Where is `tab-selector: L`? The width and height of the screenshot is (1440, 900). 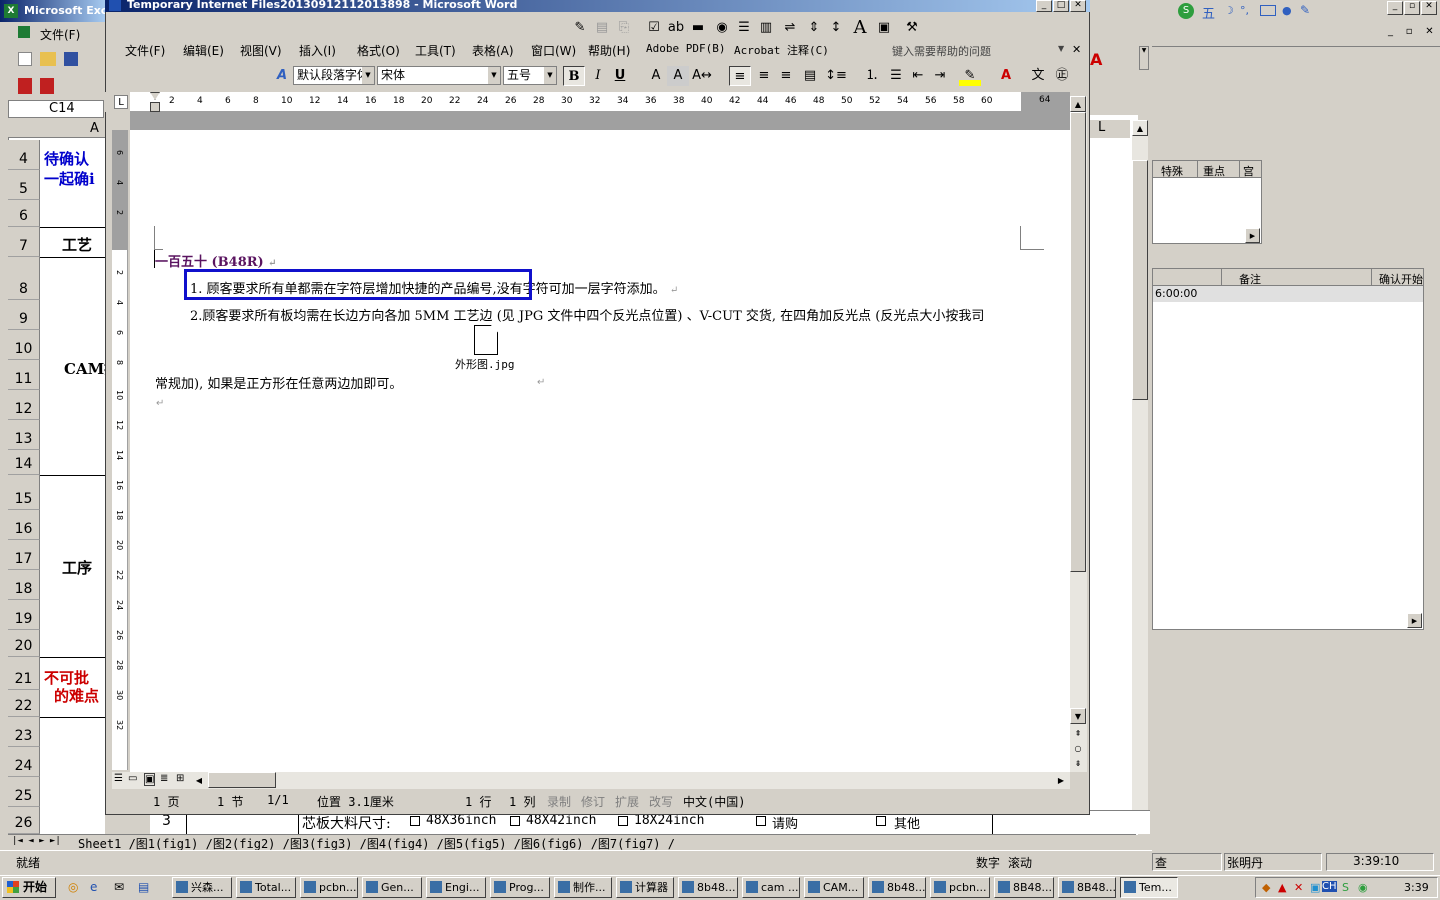
tab-selector: L is located at coordinates (117, 102).